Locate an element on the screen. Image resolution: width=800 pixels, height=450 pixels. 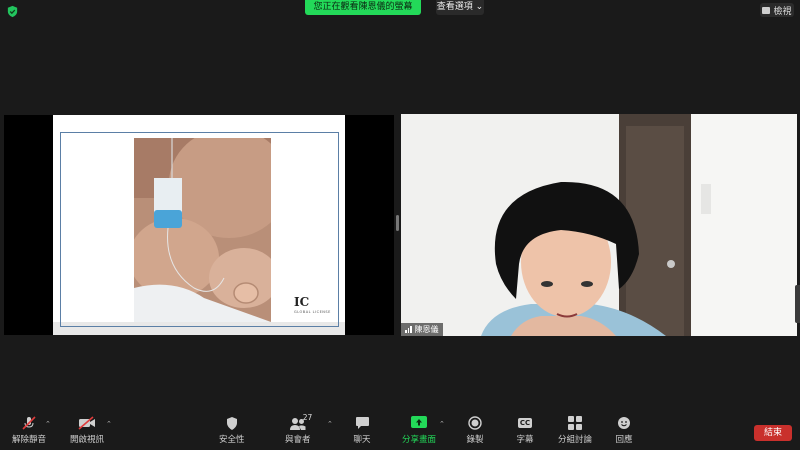
share-screen-button: 分享畫面 is located at coordinates (419, 429).